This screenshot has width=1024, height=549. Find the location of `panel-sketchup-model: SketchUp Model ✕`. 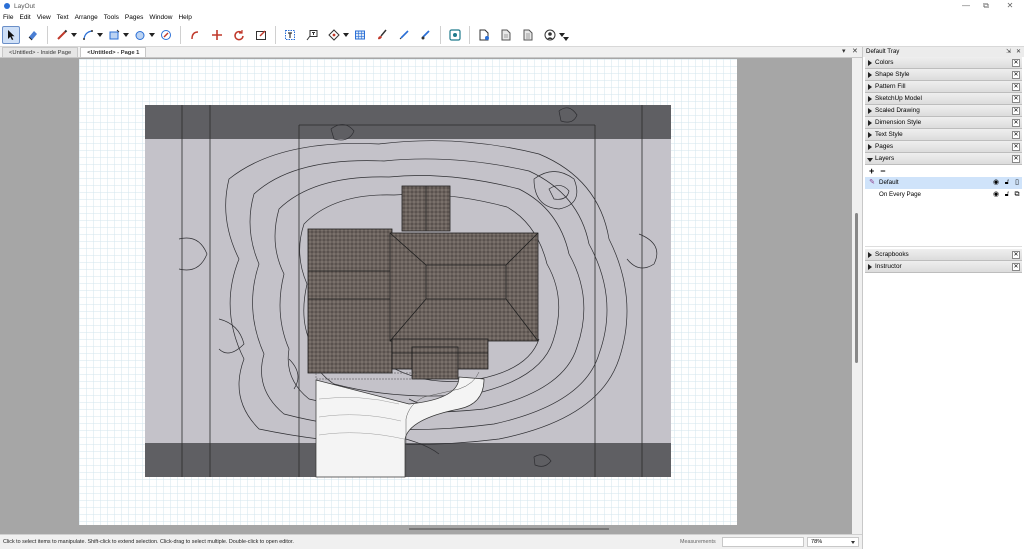

panel-sketchup-model: SketchUp Model ✕ is located at coordinates (943, 99).